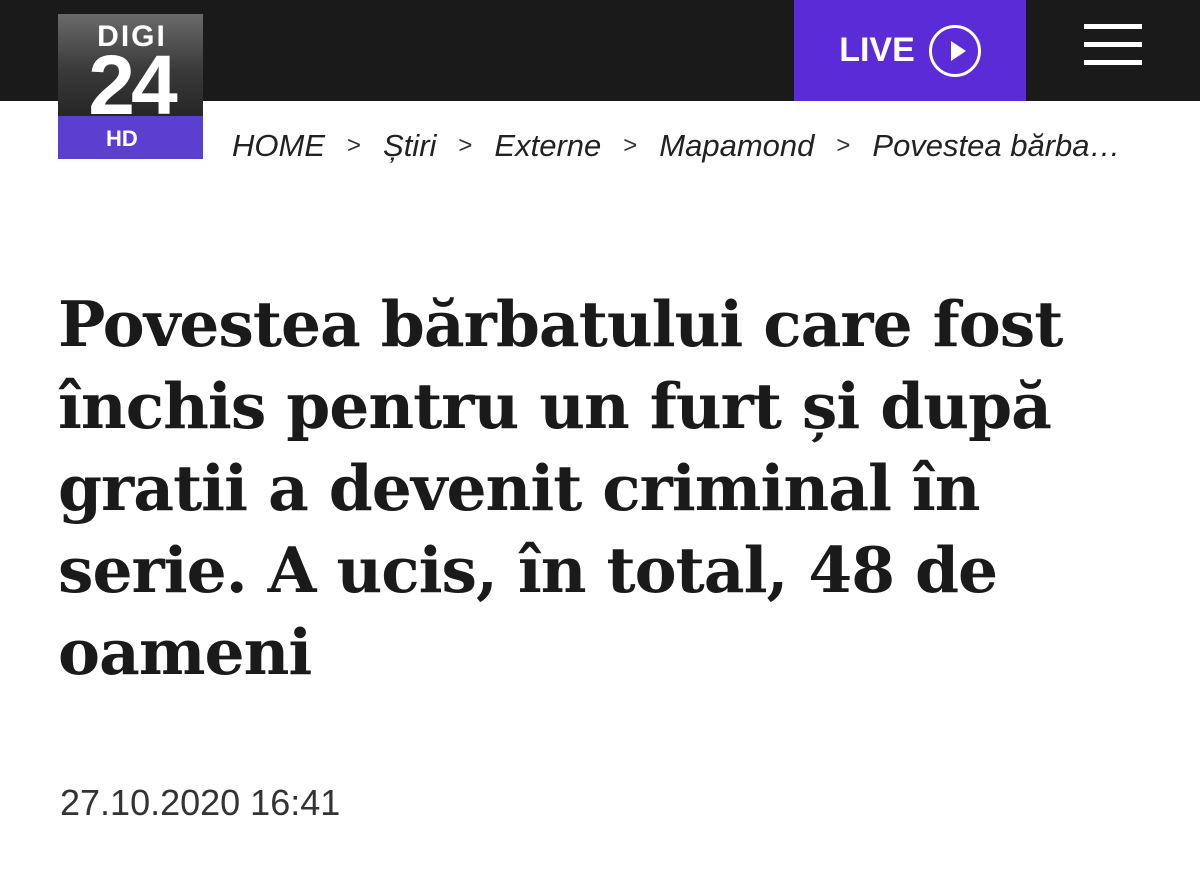 This screenshot has height=884, width=1200. Describe the element at coordinates (547, 146) in the screenshot. I see `breadcrumb-externe: Externe` at that location.